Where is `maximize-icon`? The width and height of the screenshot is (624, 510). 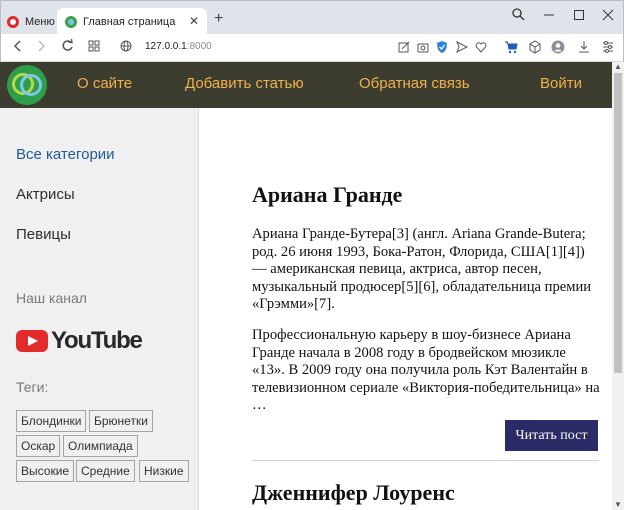
maximize-icon is located at coordinates (579, 16).